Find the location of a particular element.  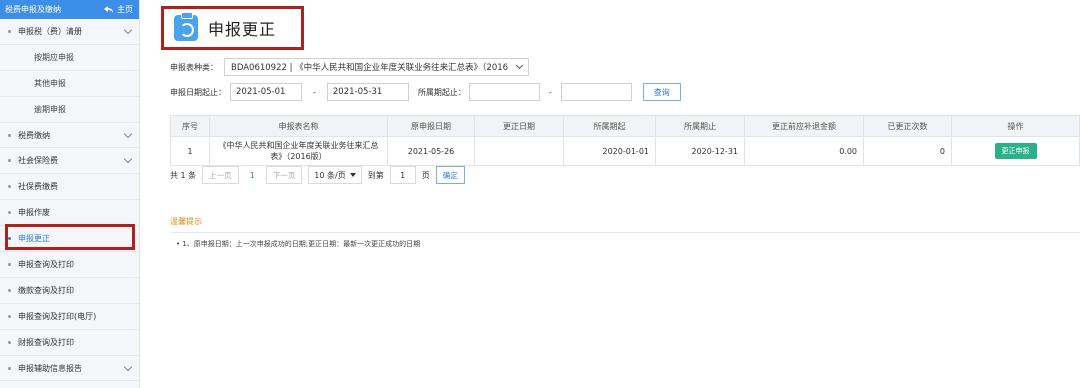

table-cell-count: 0 is located at coordinates (907, 151).